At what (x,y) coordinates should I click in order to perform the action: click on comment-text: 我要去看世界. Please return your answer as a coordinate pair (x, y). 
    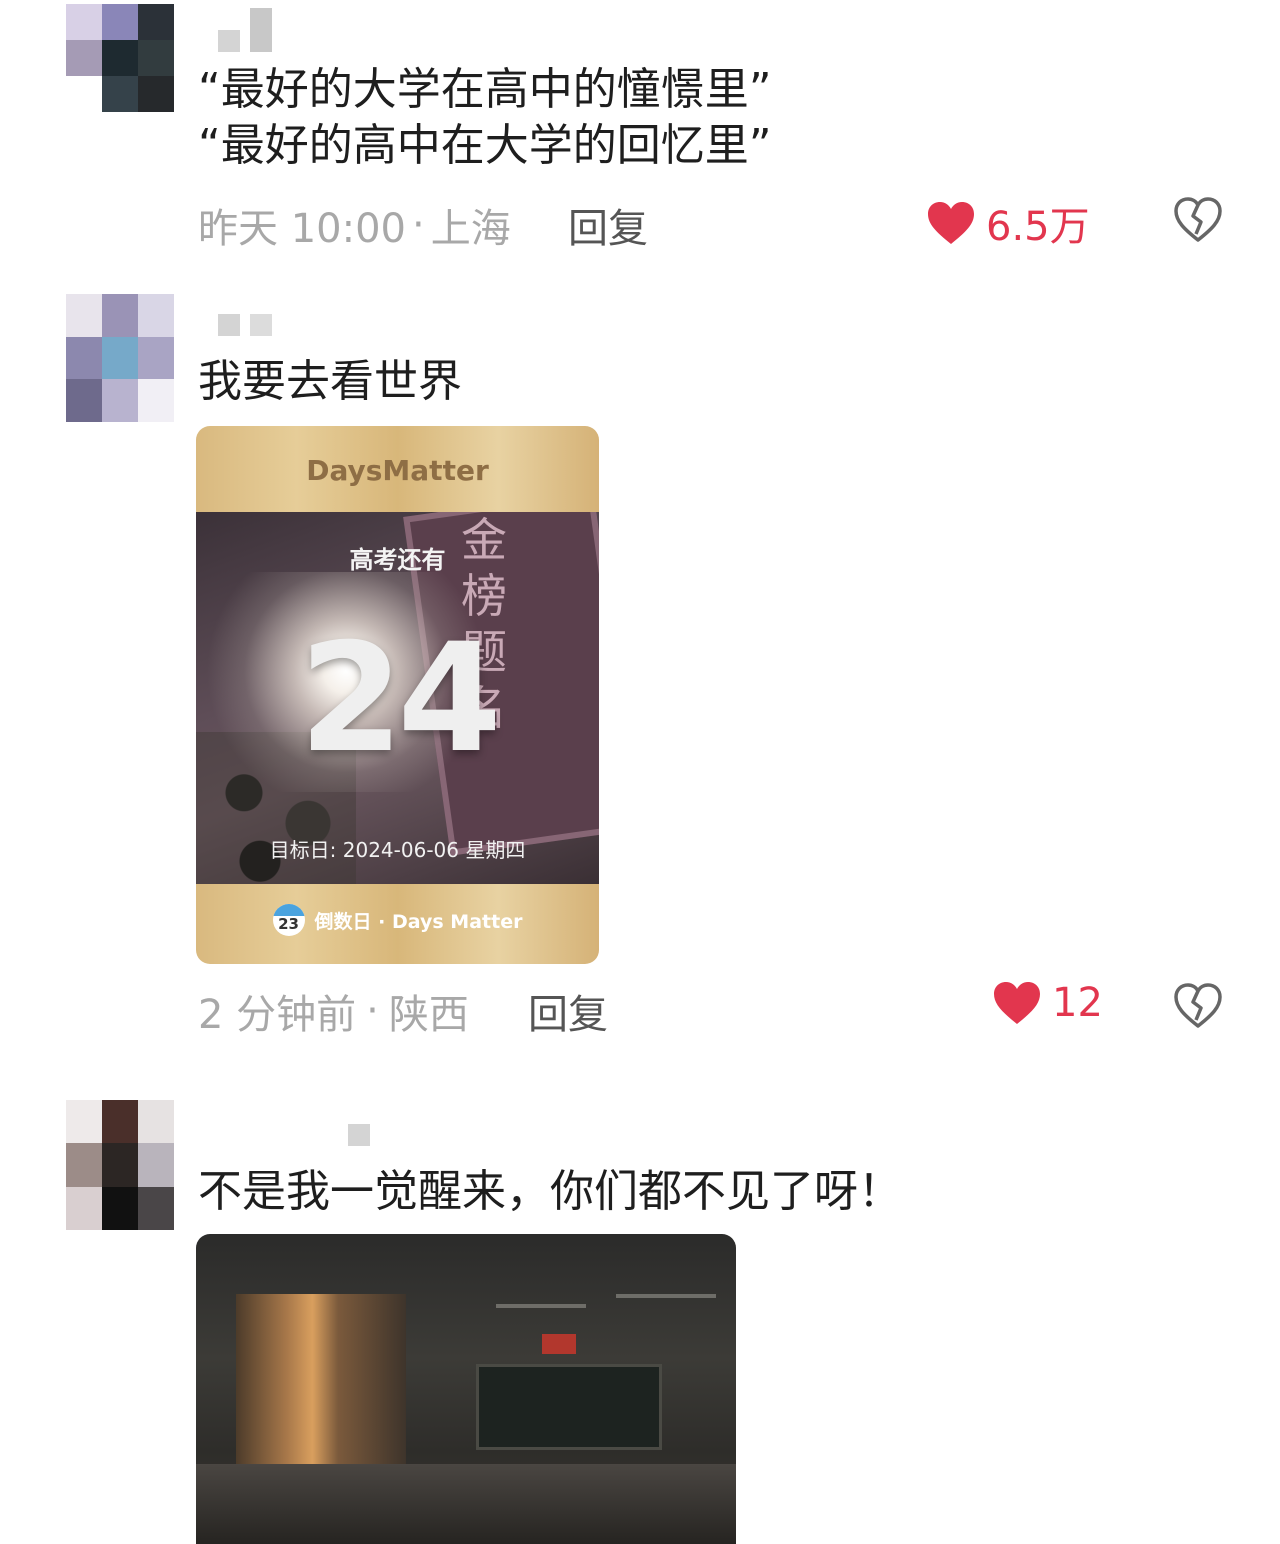
    Looking at the image, I should click on (330, 381).